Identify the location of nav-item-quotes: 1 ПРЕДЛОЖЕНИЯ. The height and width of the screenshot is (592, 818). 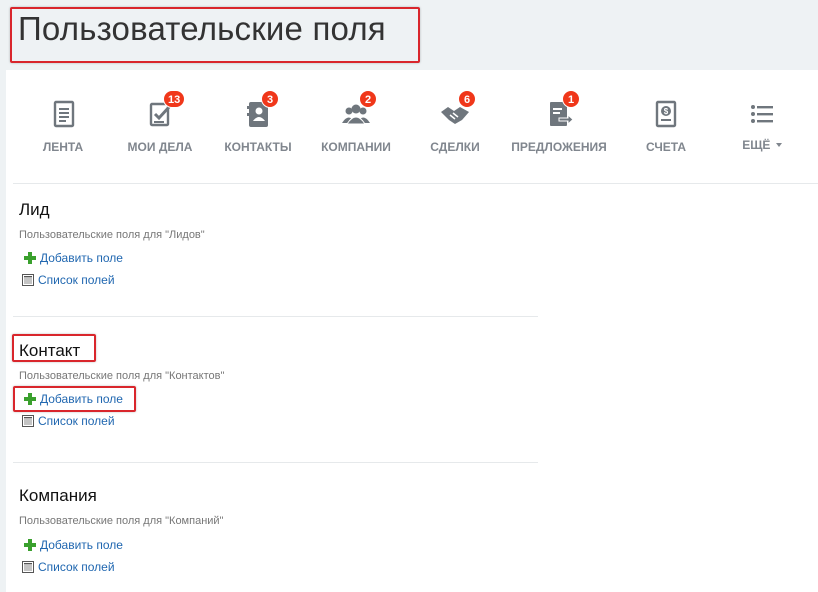
(559, 120).